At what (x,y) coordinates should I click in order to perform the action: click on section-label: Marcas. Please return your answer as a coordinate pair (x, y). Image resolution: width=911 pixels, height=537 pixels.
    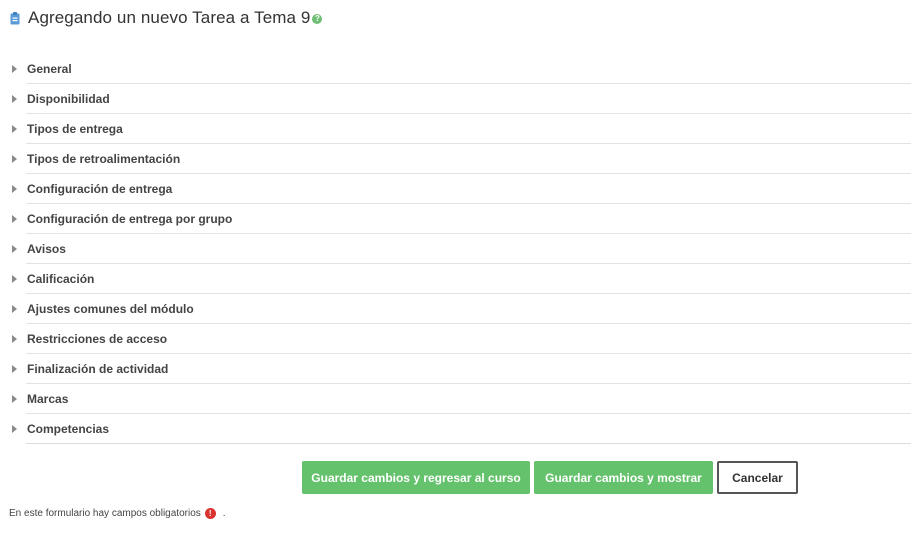
    Looking at the image, I should click on (48, 399).